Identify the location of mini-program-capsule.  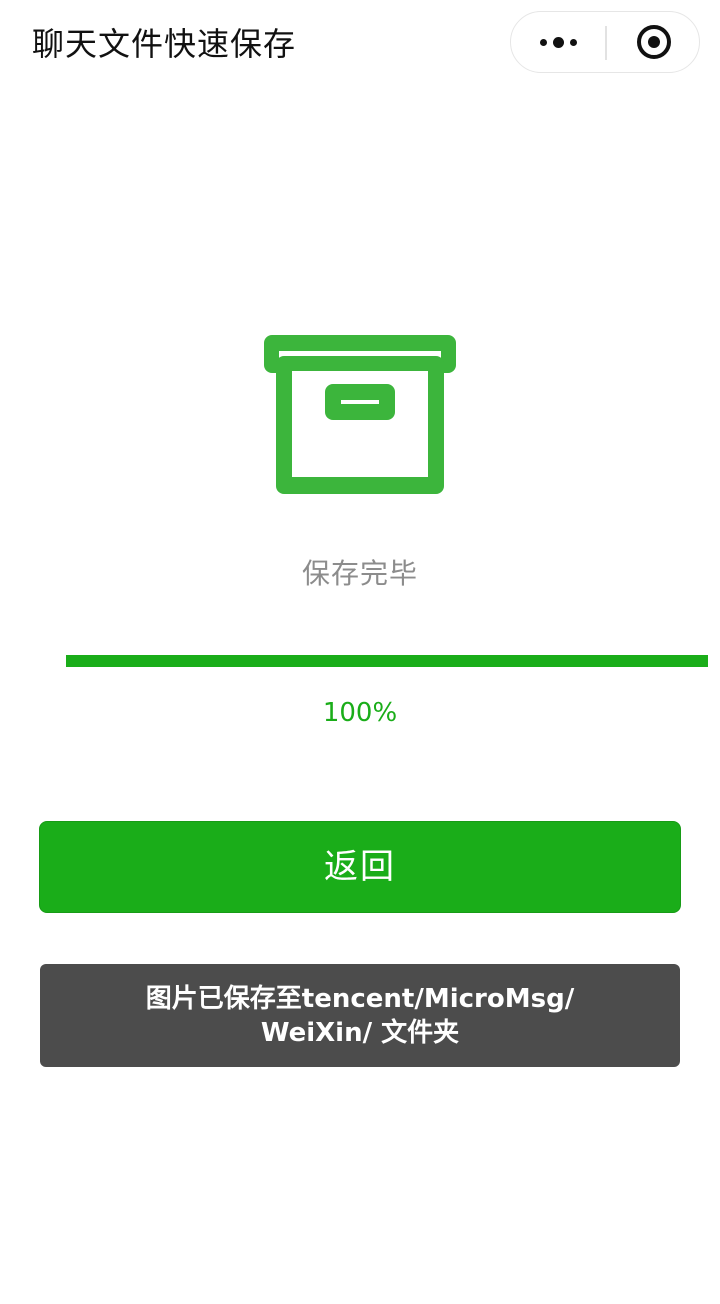
(605, 42).